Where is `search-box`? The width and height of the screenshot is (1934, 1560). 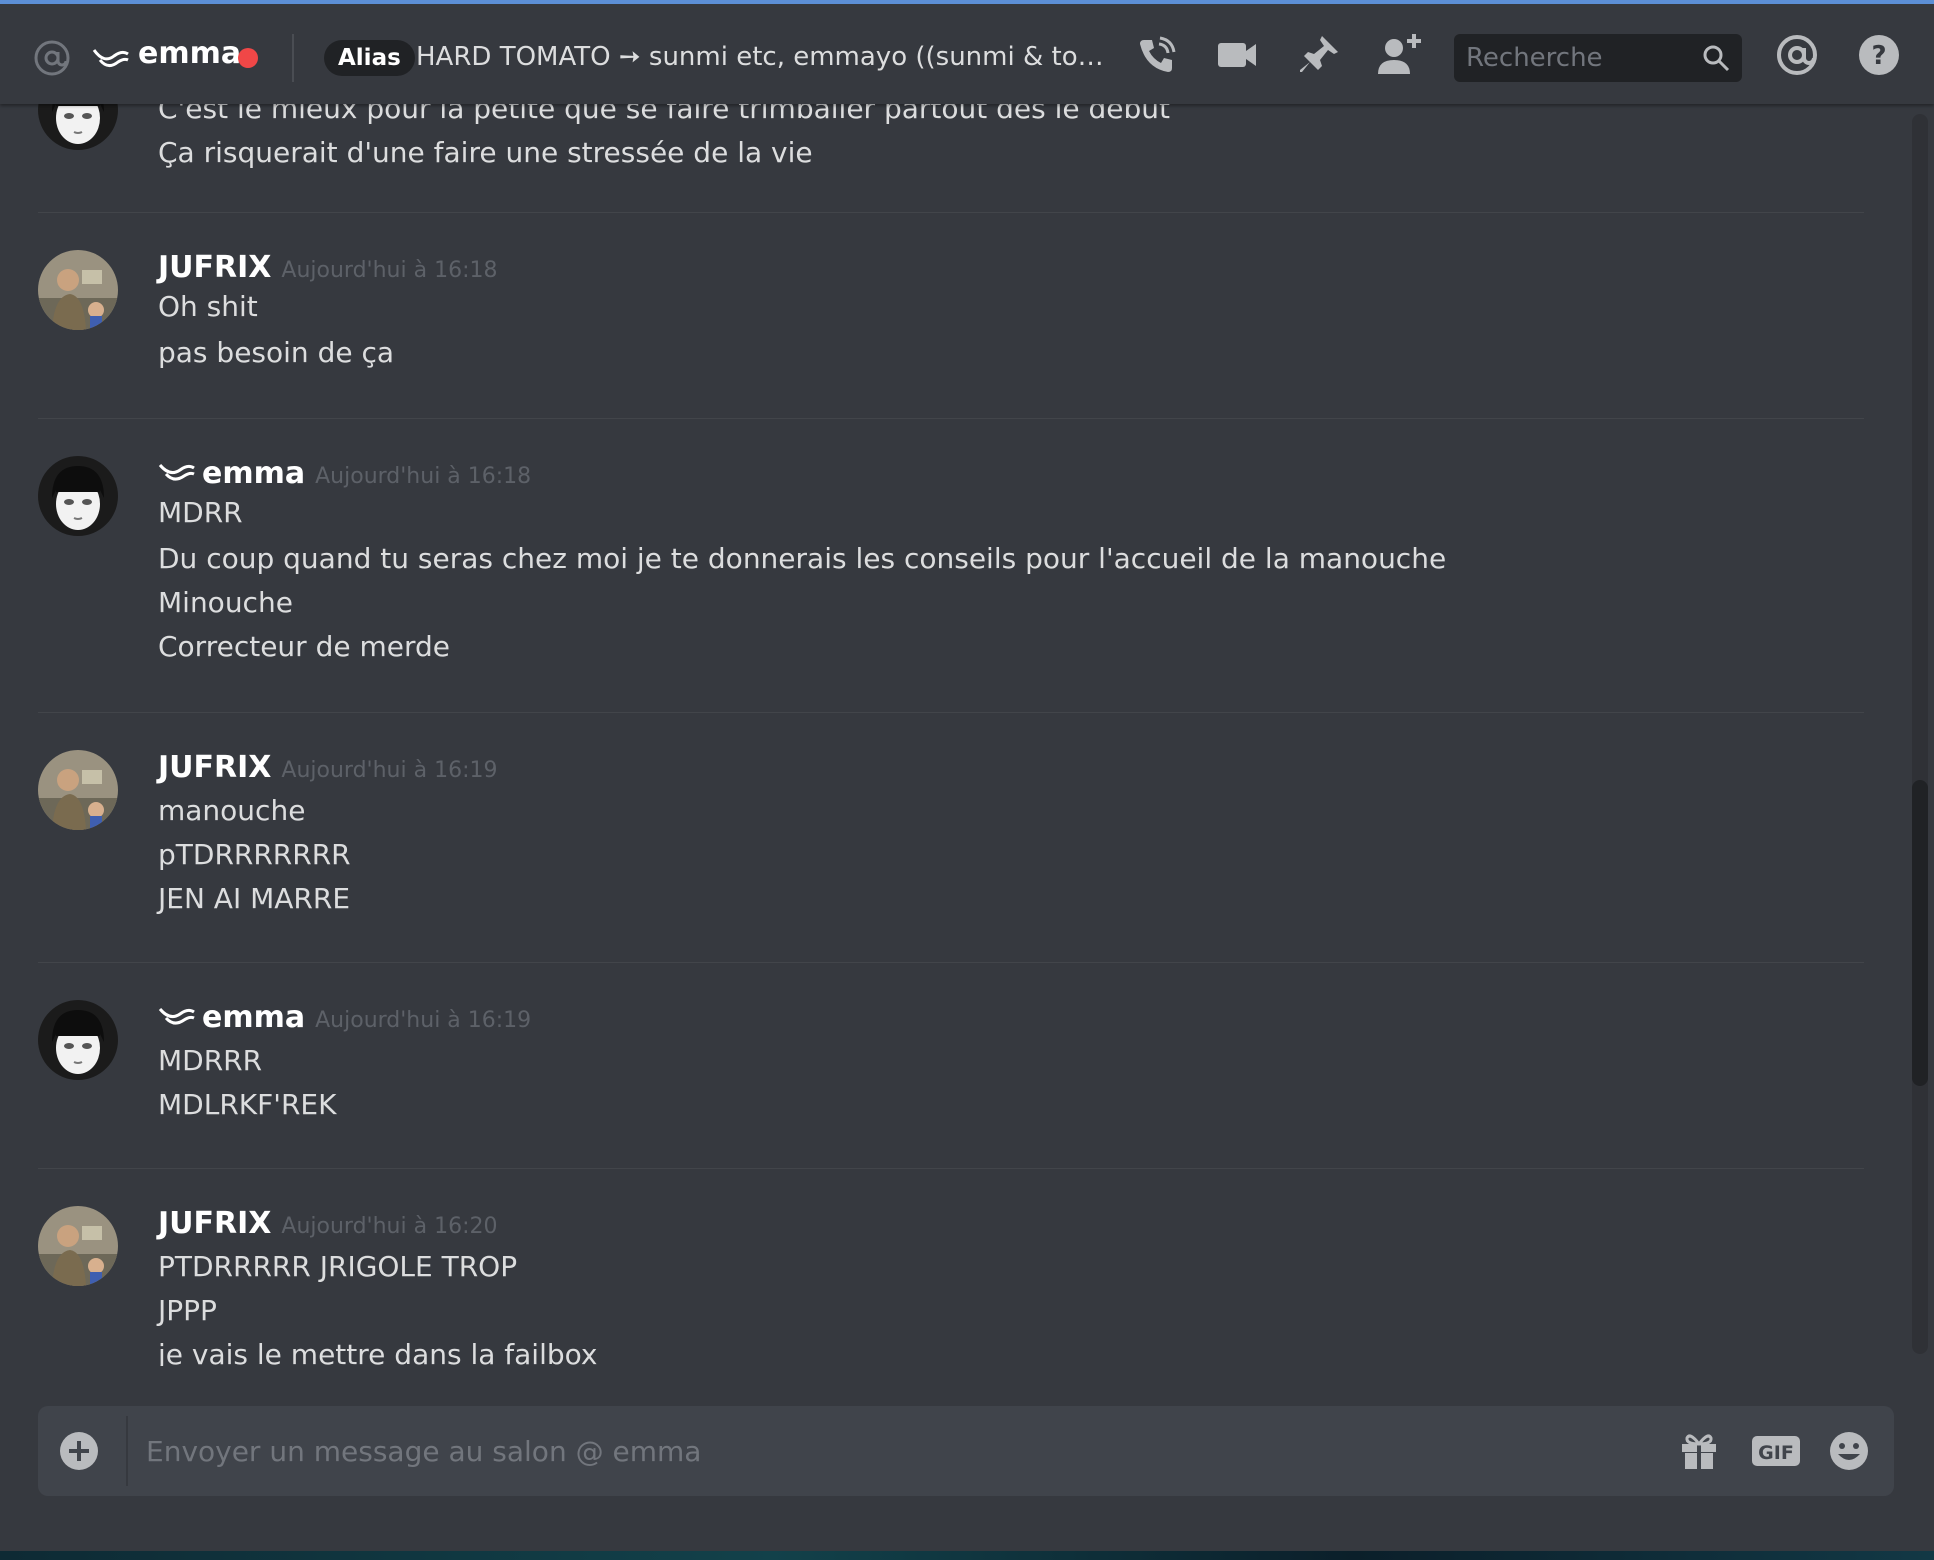 search-box is located at coordinates (1598, 58).